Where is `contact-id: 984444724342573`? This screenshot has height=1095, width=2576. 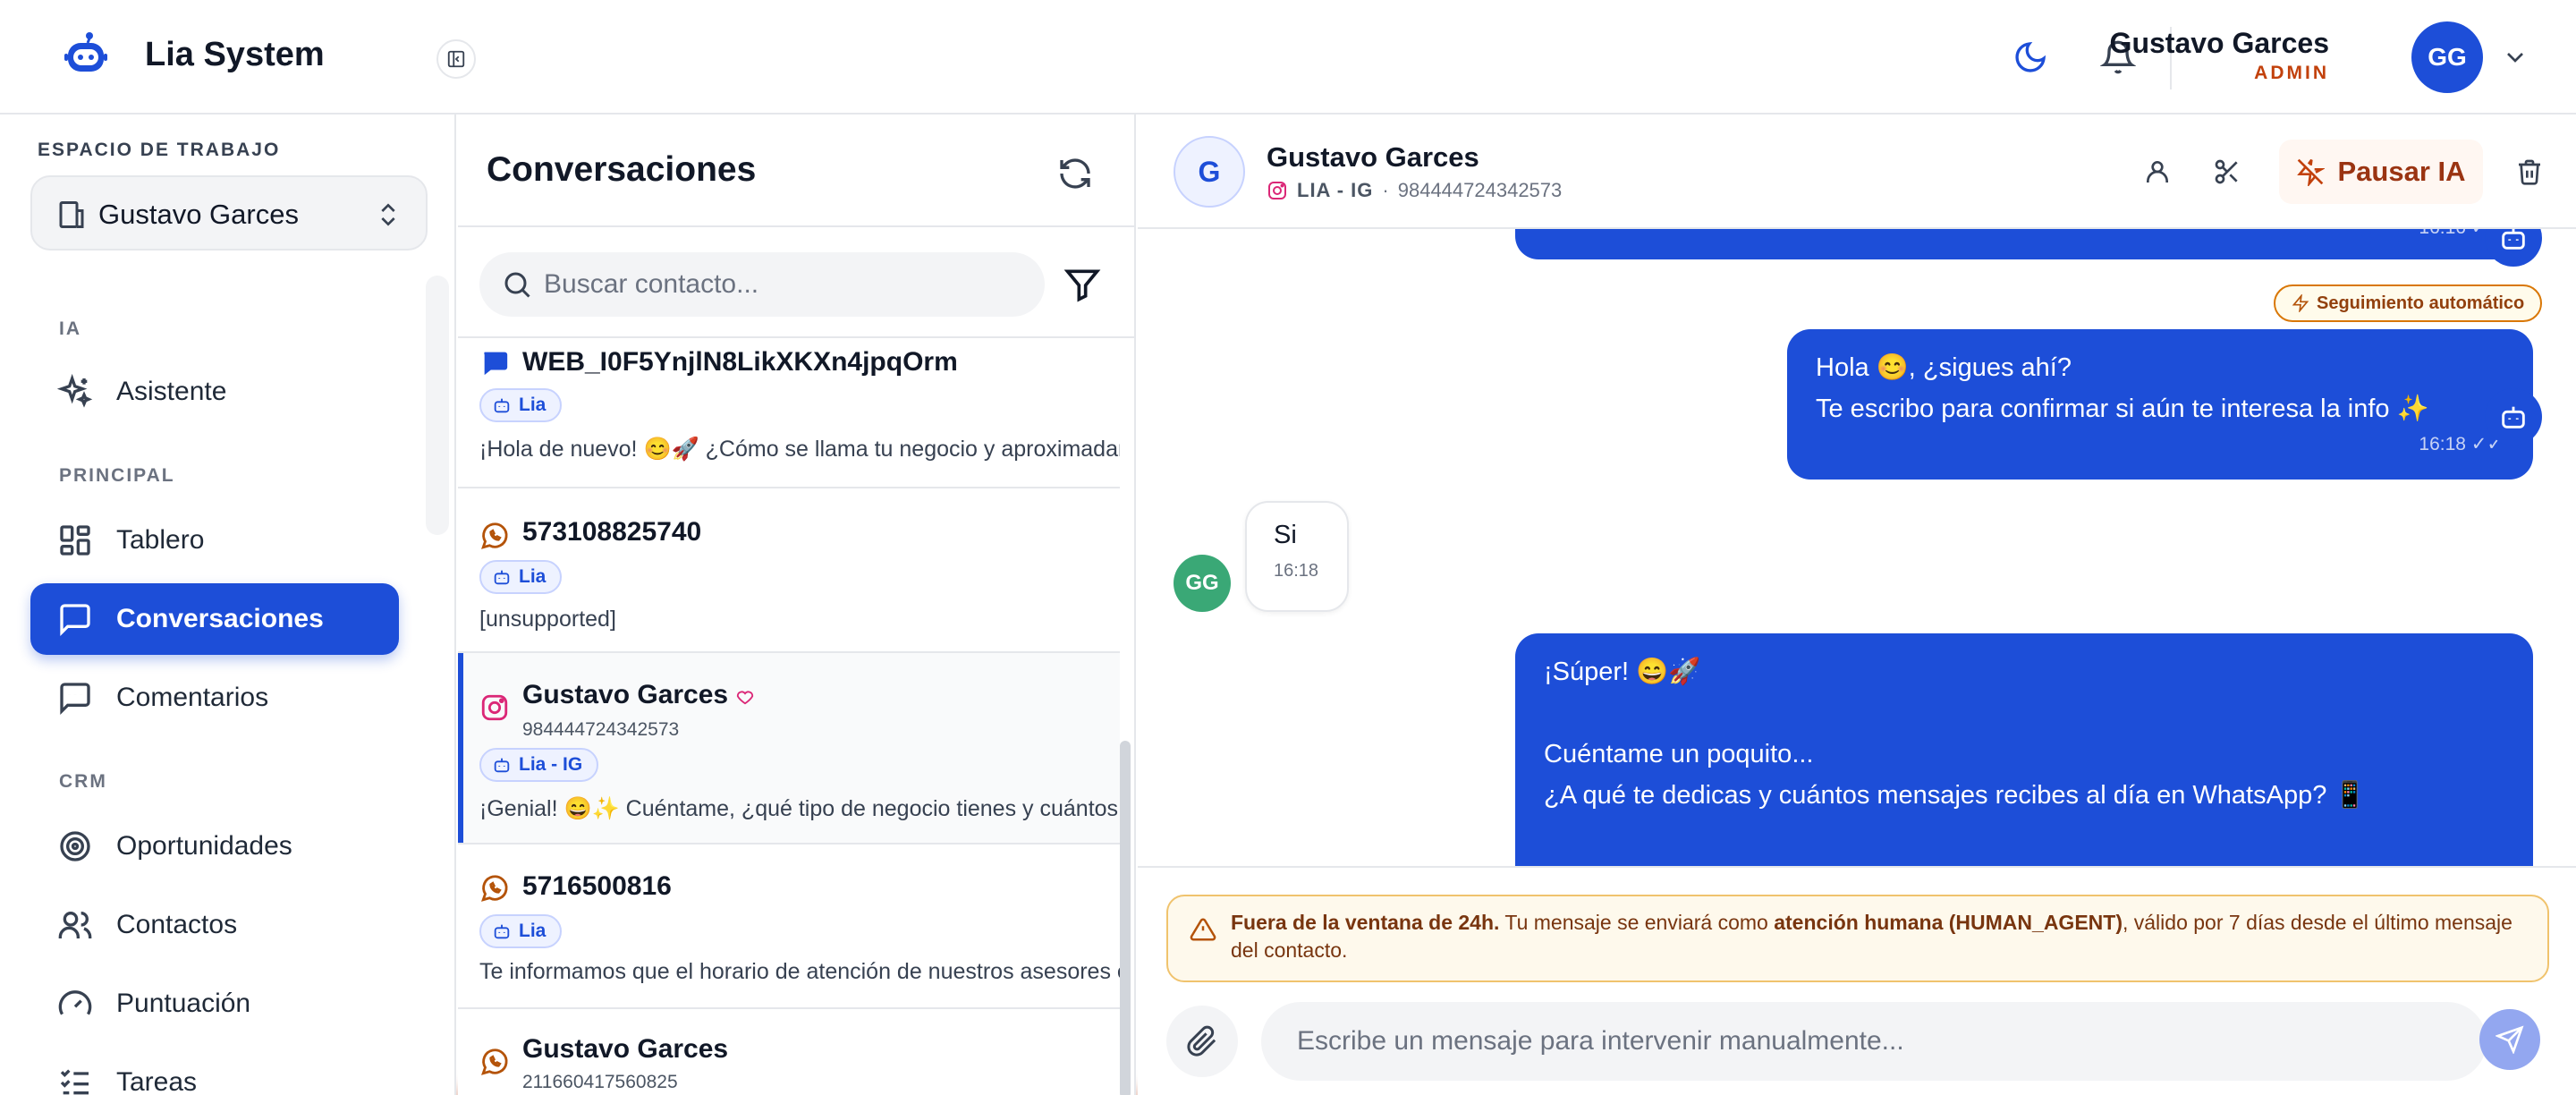 contact-id: 984444724342573 is located at coordinates (1480, 190).